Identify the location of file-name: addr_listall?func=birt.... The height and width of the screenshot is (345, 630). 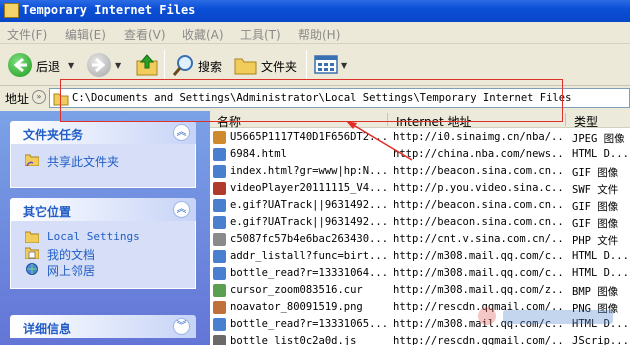
(309, 256).